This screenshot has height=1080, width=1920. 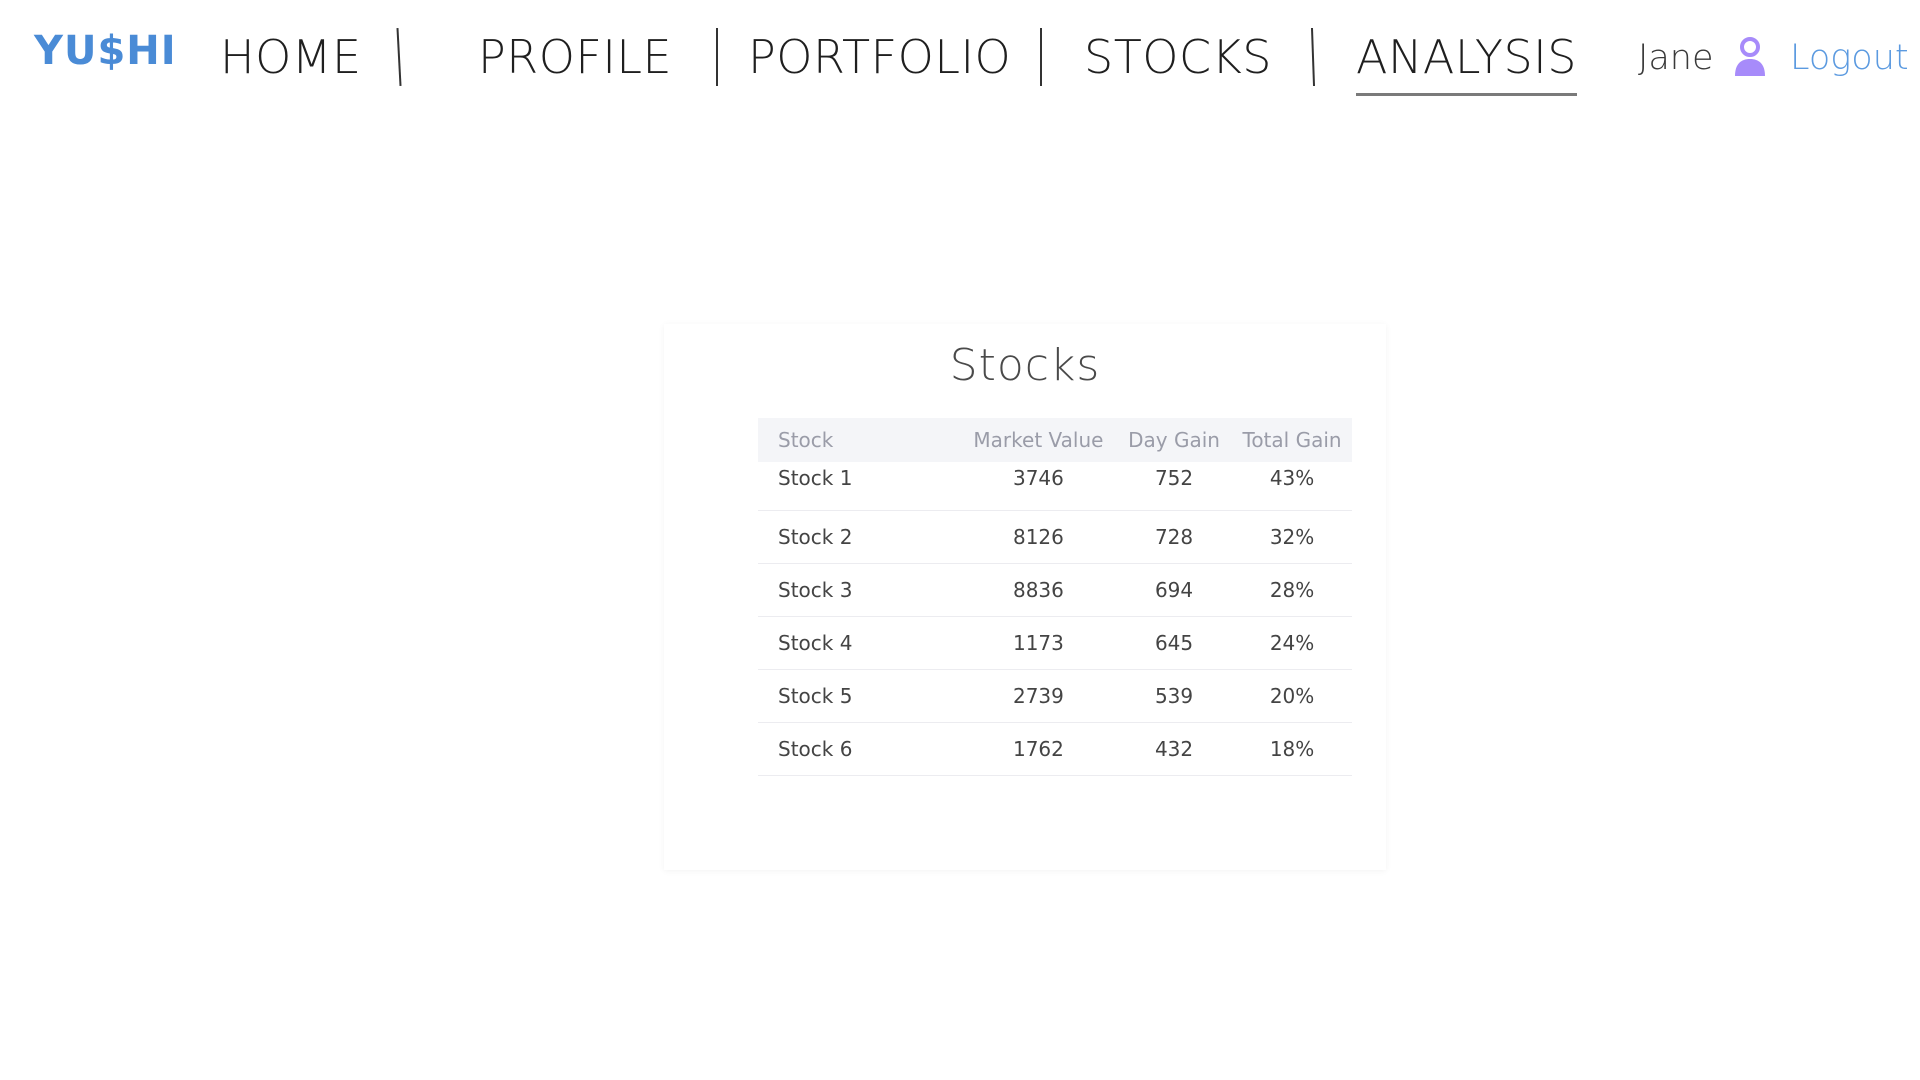 I want to click on cell-market-value: 8836, so click(x=1038, y=590).